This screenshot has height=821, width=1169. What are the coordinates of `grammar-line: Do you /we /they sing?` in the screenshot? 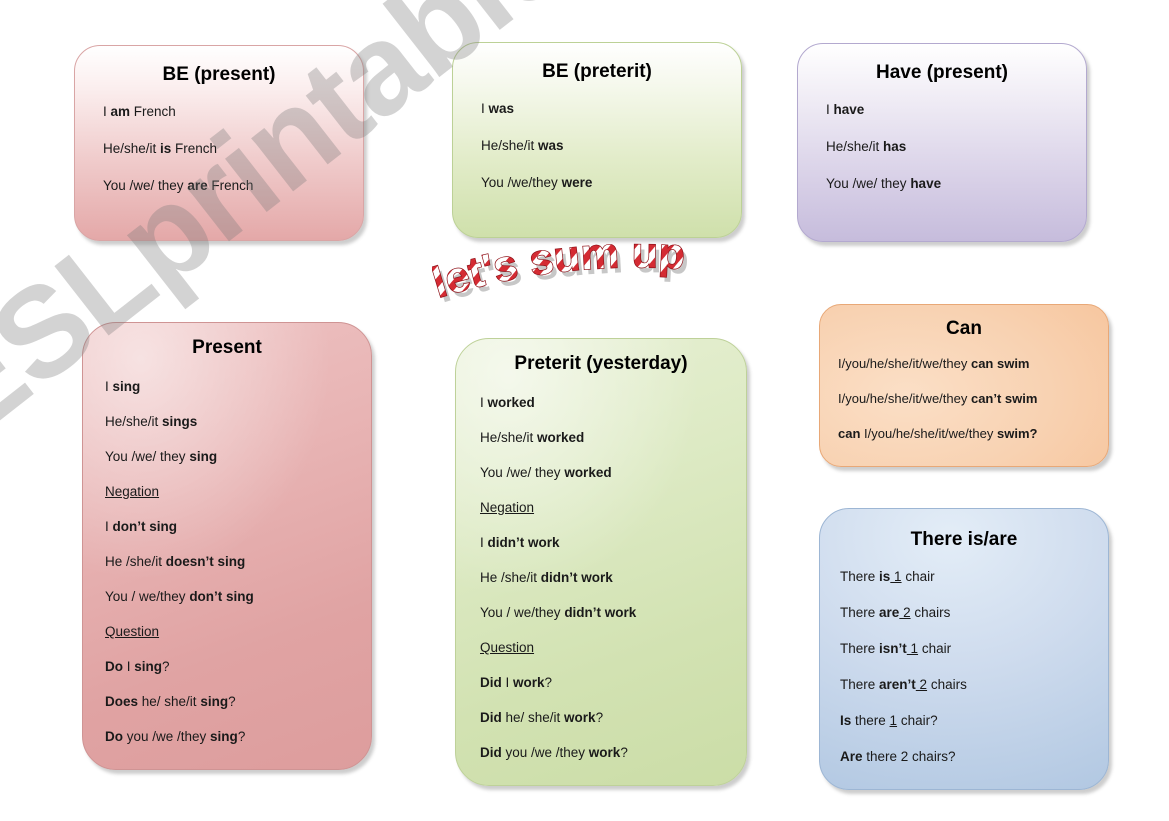 It's located at (238, 736).